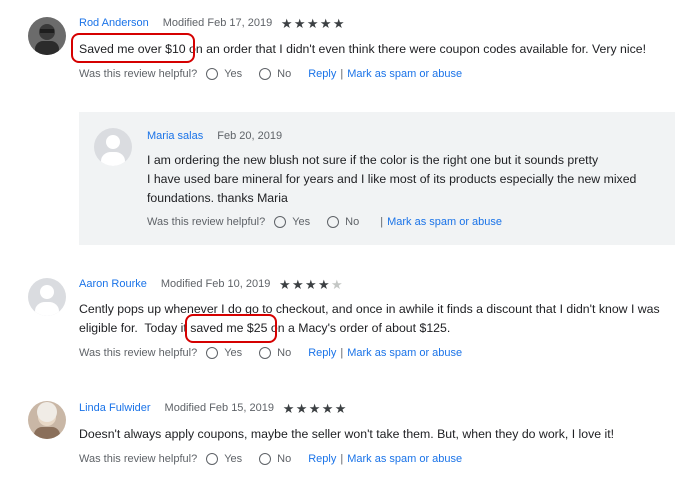 This screenshot has width=700, height=488. What do you see at coordinates (115, 408) in the screenshot?
I see `reviewer-name: Linda Fulwider` at bounding box center [115, 408].